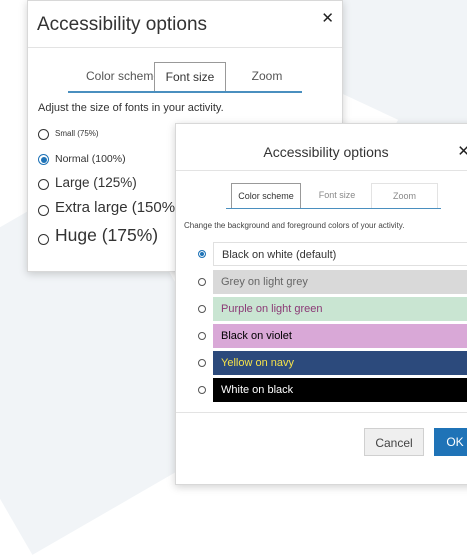 Image resolution: width=467 pixels, height=555 pixels. What do you see at coordinates (450, 442) in the screenshot?
I see `ok-button: OK` at bounding box center [450, 442].